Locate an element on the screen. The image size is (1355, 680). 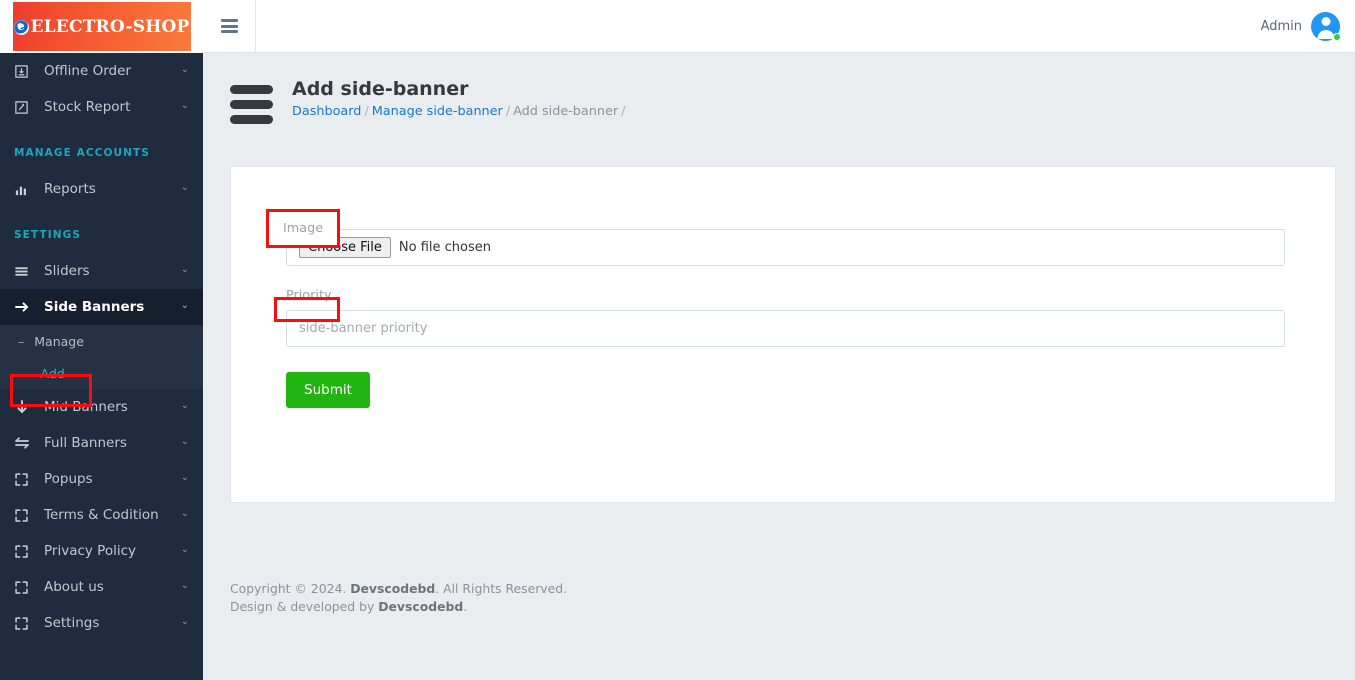
footer-copyright-prefix: Copyright © 2024. is located at coordinates (290, 588).